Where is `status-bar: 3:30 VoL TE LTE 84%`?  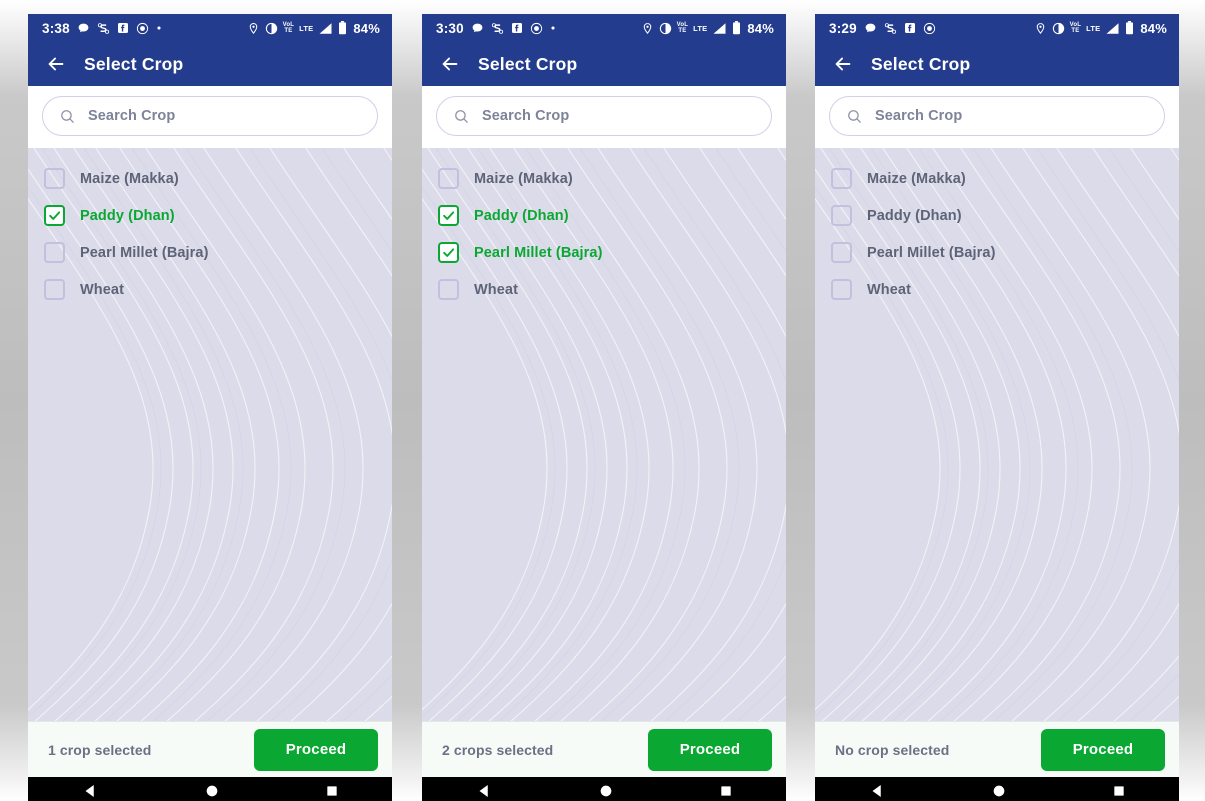 status-bar: 3:30 VoL TE LTE 84% is located at coordinates (604, 28).